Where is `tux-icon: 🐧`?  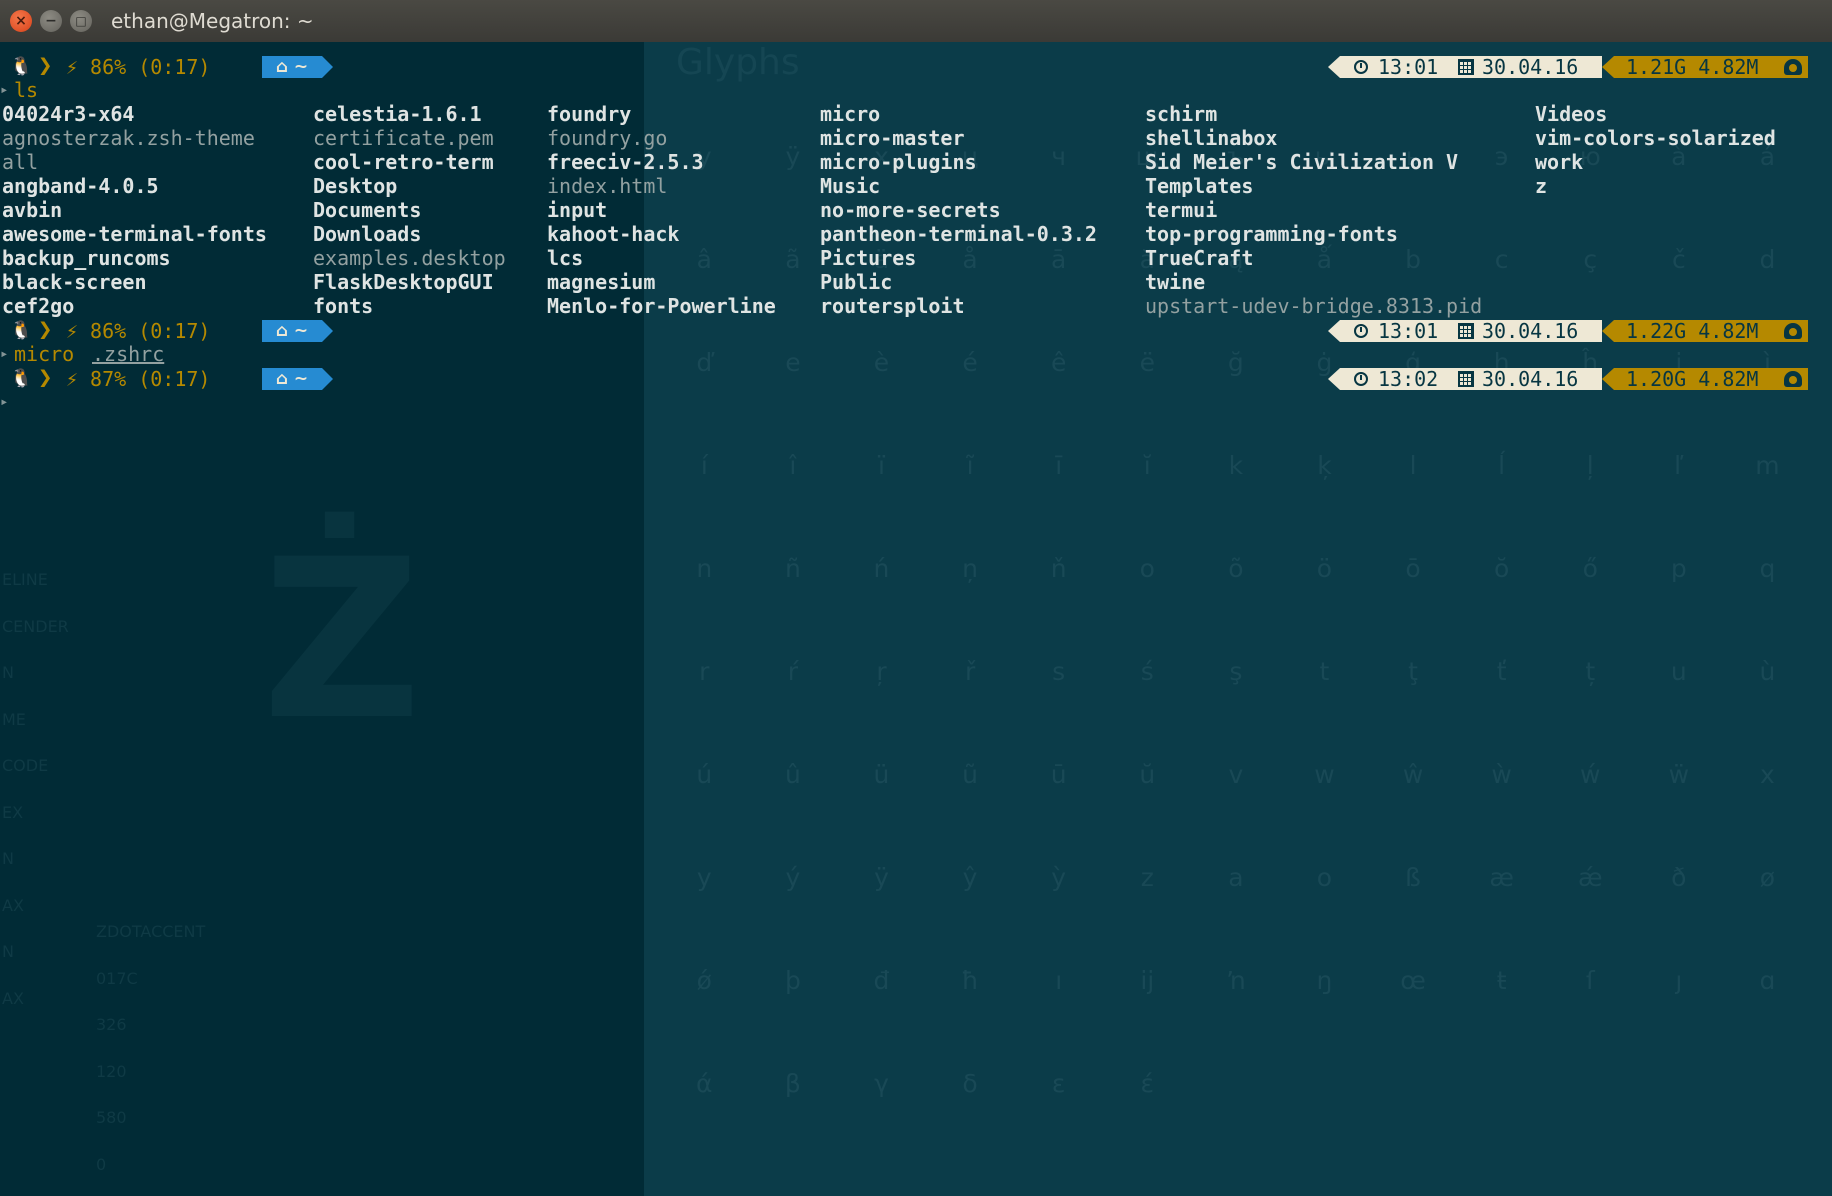
tux-icon: 🐧 is located at coordinates (21, 330).